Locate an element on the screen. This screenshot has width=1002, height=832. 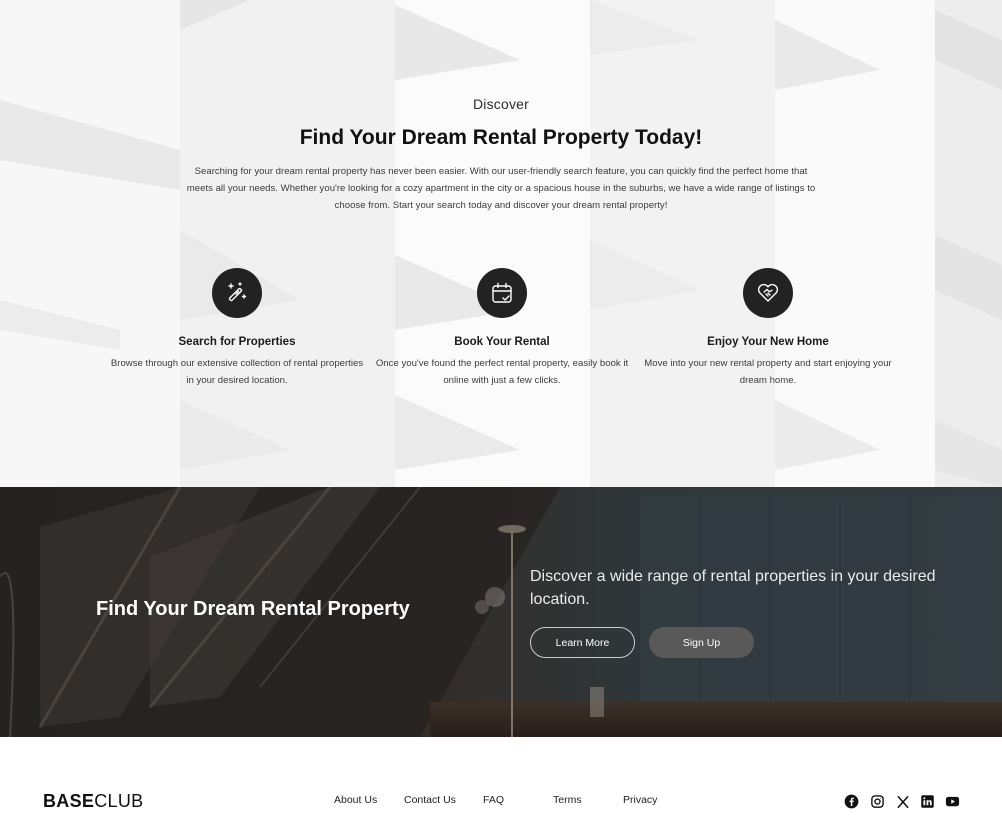
feature-title: Enjoy Your New Home is located at coordinates (768, 342).